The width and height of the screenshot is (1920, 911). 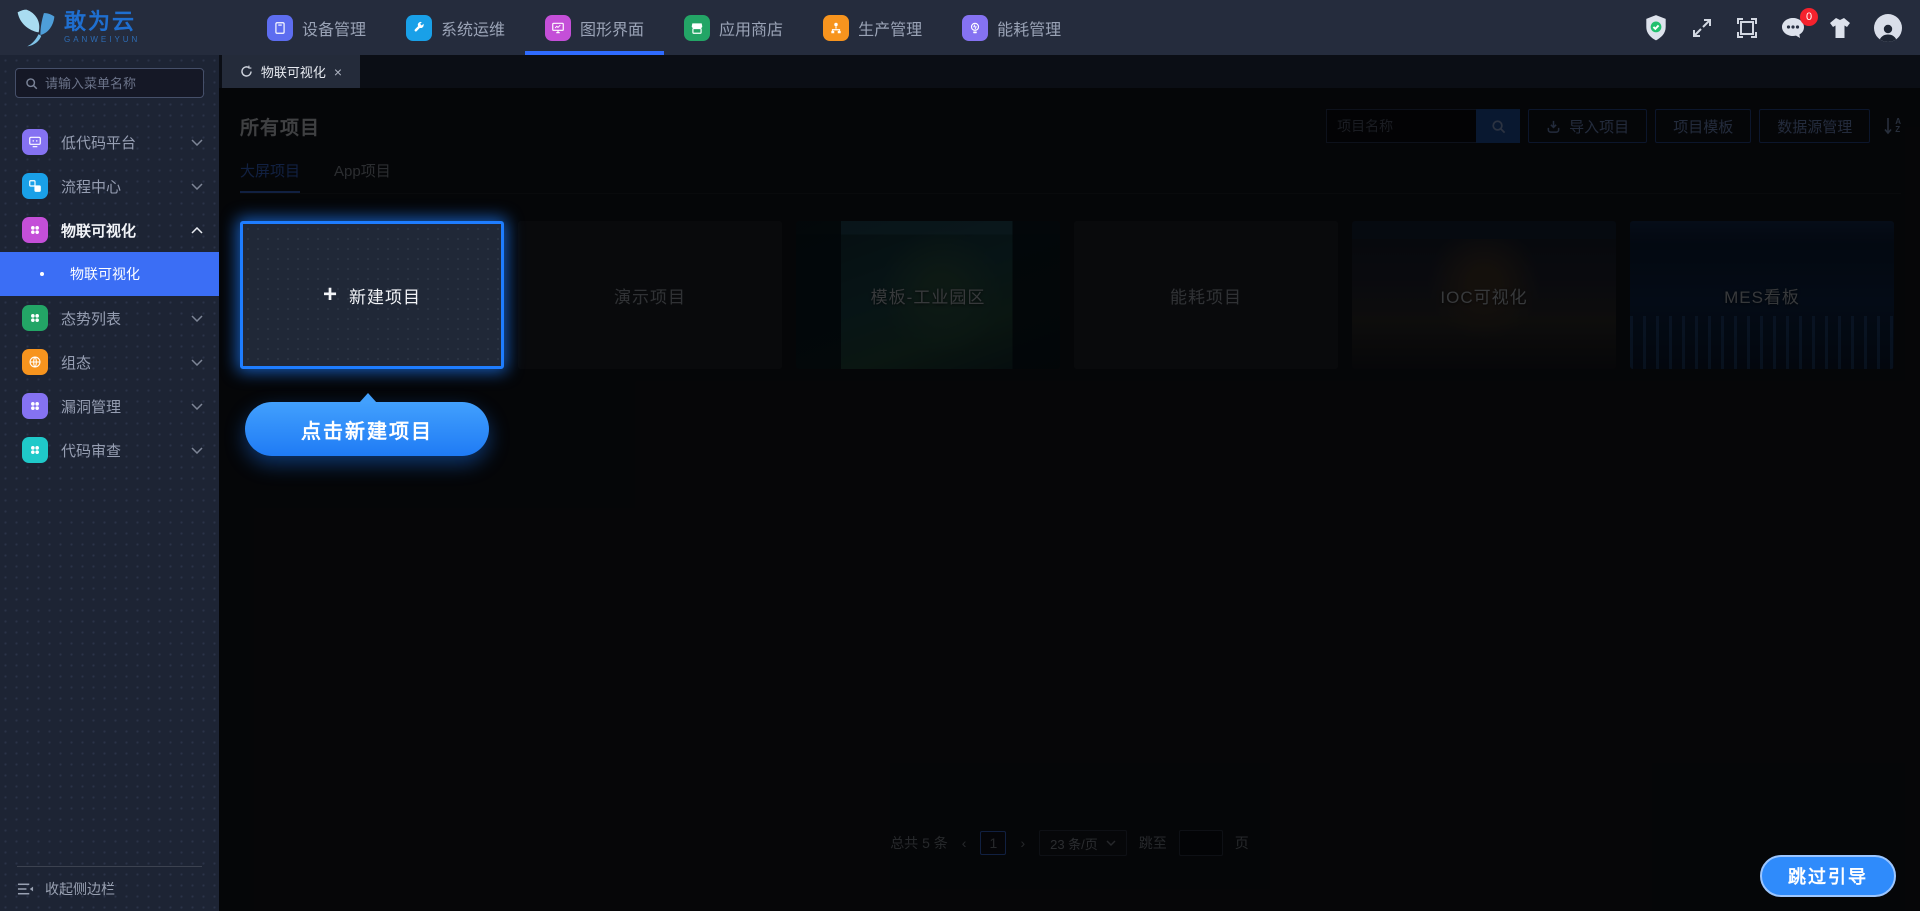 What do you see at coordinates (91, 187) in the screenshot?
I see `sidebar-item-label: 流程中心` at bounding box center [91, 187].